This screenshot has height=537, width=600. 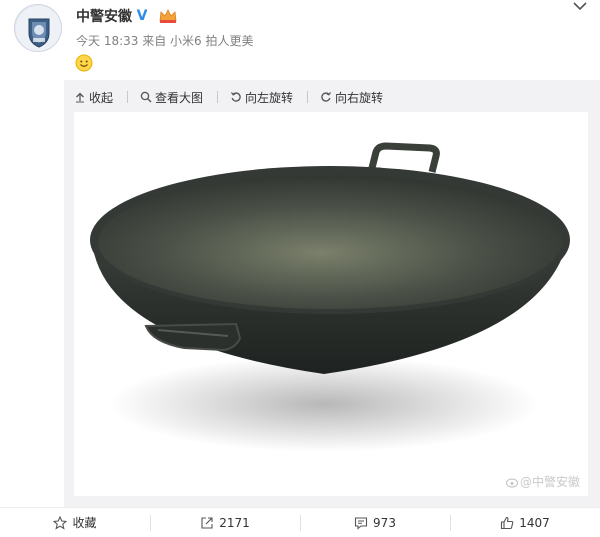 I want to click on repost-button: 2171, so click(x=225, y=523).